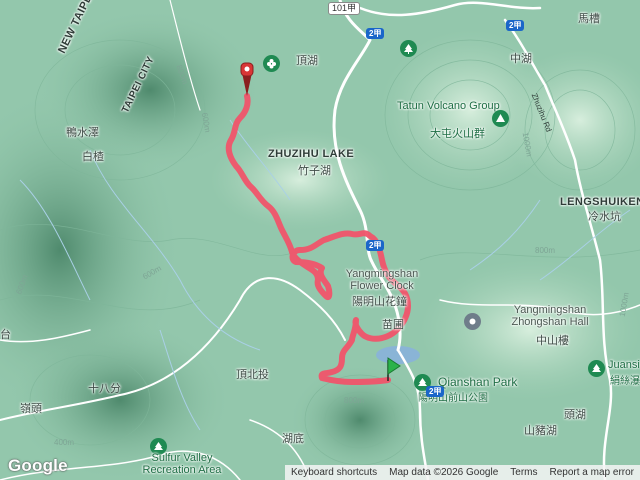 The width and height of the screenshot is (640, 480). I want to click on keyboard-shortcuts-link: Keyboard shortcuts, so click(334, 472).